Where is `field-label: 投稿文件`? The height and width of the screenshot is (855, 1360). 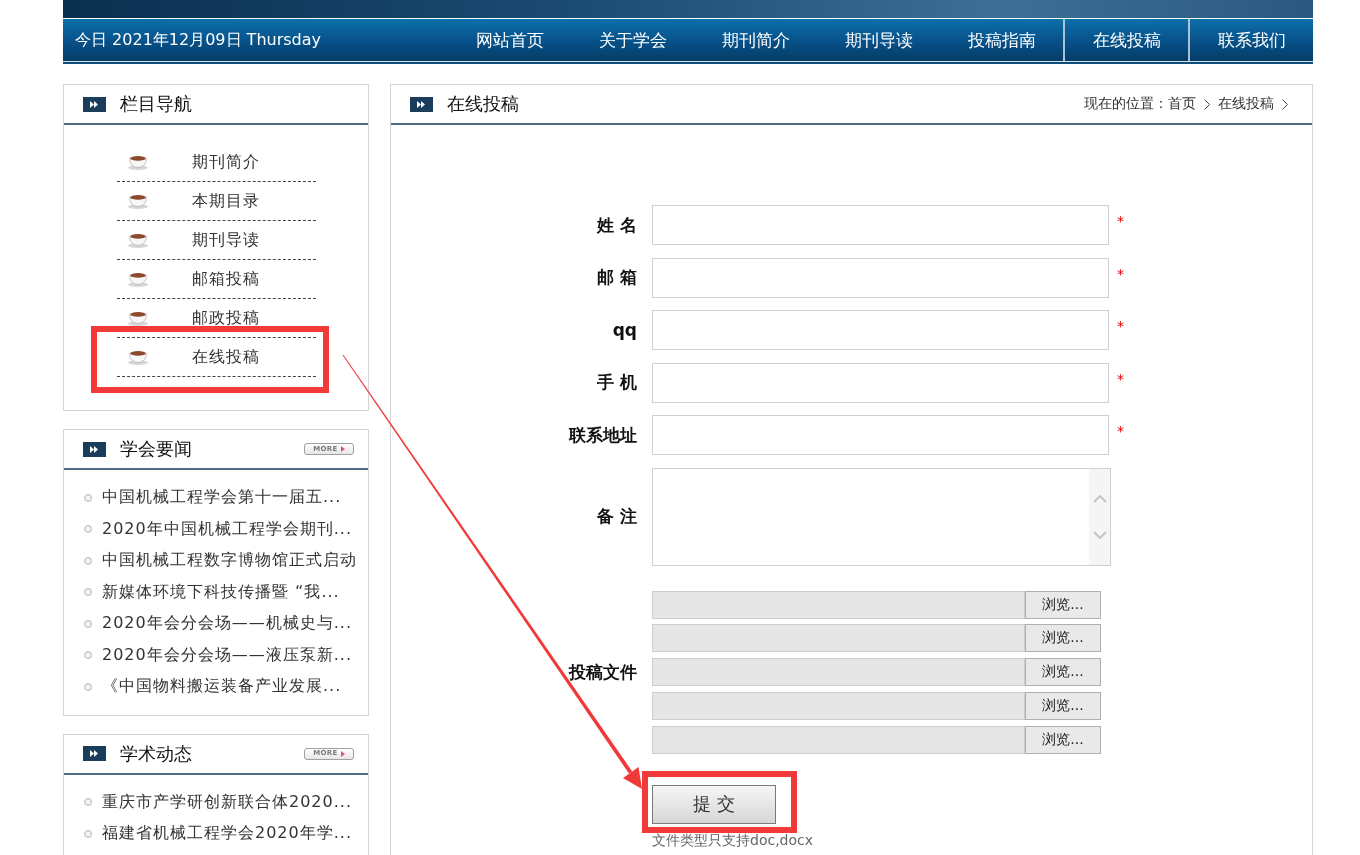
field-label: 投稿文件 is located at coordinates (602, 672).